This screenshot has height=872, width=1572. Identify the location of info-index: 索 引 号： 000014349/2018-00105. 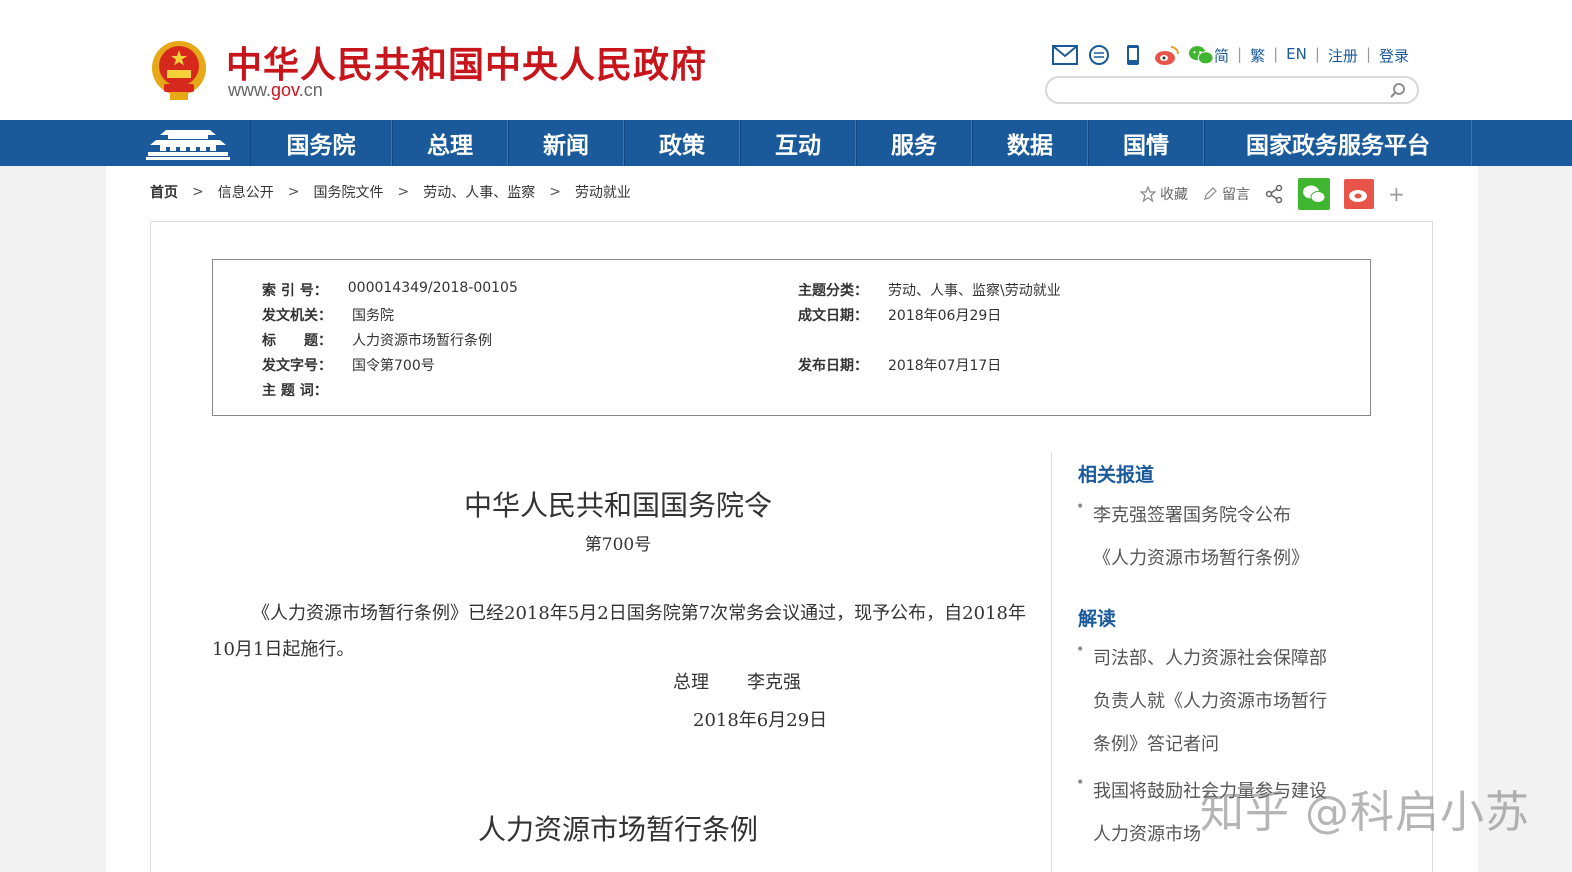
(390, 290).